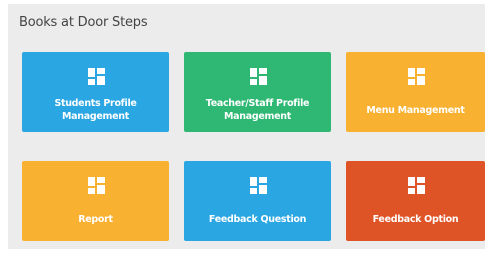 This screenshot has width=485, height=253. Describe the element at coordinates (415, 110) in the screenshot. I see `tile-label: Menu Management` at that location.